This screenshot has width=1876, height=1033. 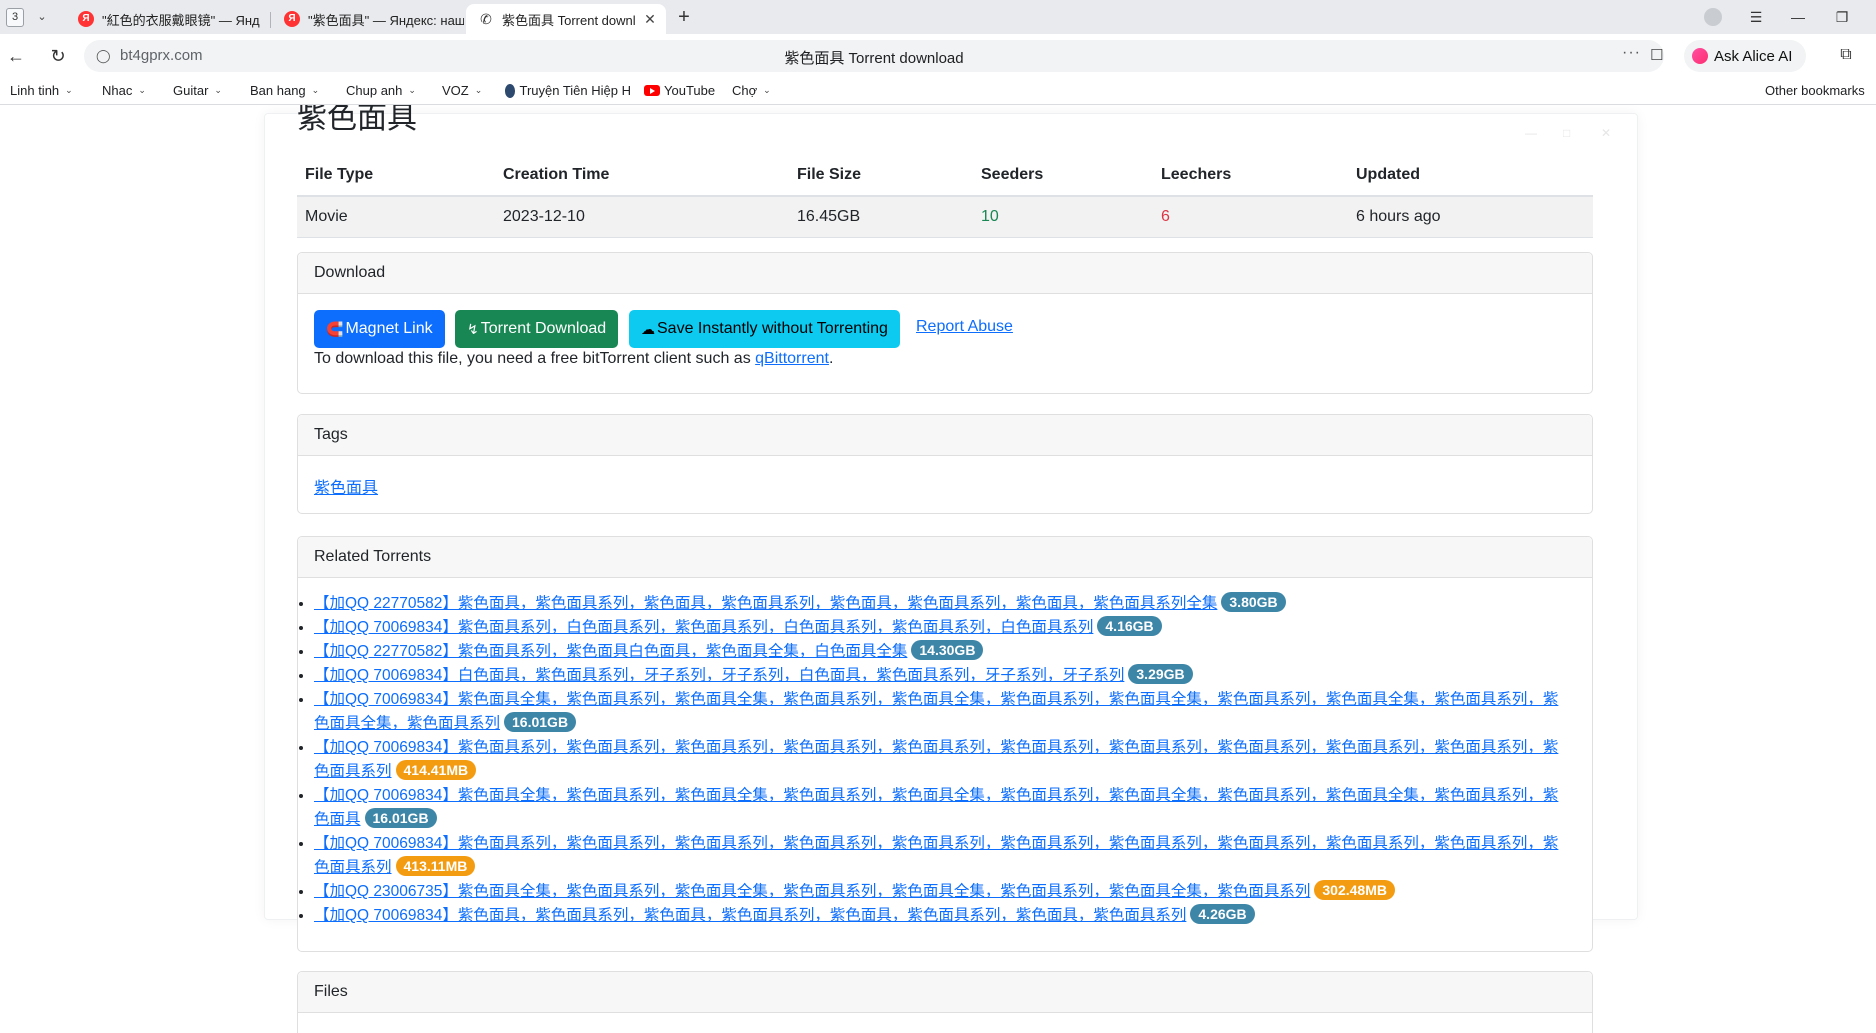 I want to click on bookmark-youtube: YouTube, so click(x=679, y=90).